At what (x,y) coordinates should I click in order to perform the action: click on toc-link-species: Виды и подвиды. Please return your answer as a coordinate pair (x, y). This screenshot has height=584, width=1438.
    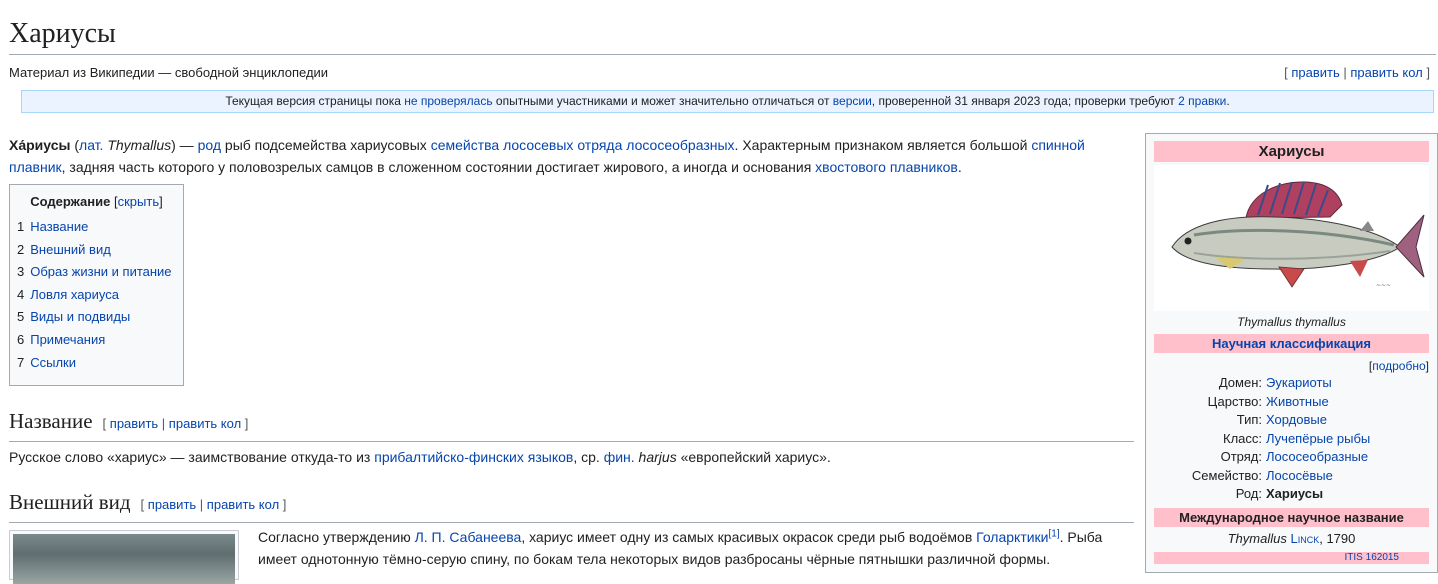
    Looking at the image, I should click on (80, 316).